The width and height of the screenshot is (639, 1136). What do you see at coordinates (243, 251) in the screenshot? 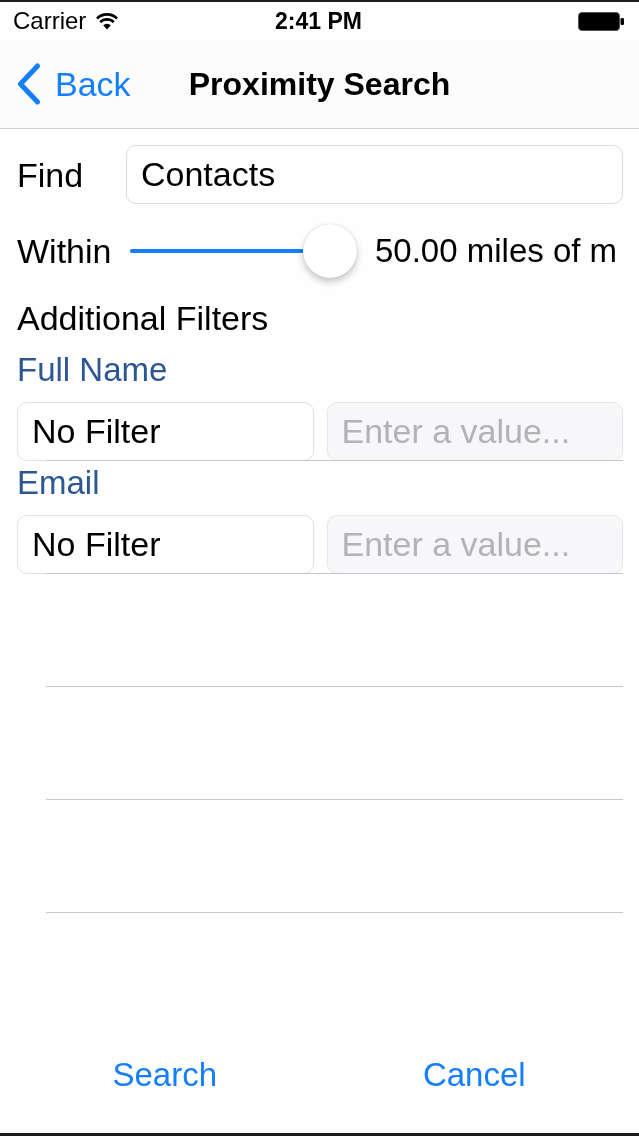
I see `distance-slider` at bounding box center [243, 251].